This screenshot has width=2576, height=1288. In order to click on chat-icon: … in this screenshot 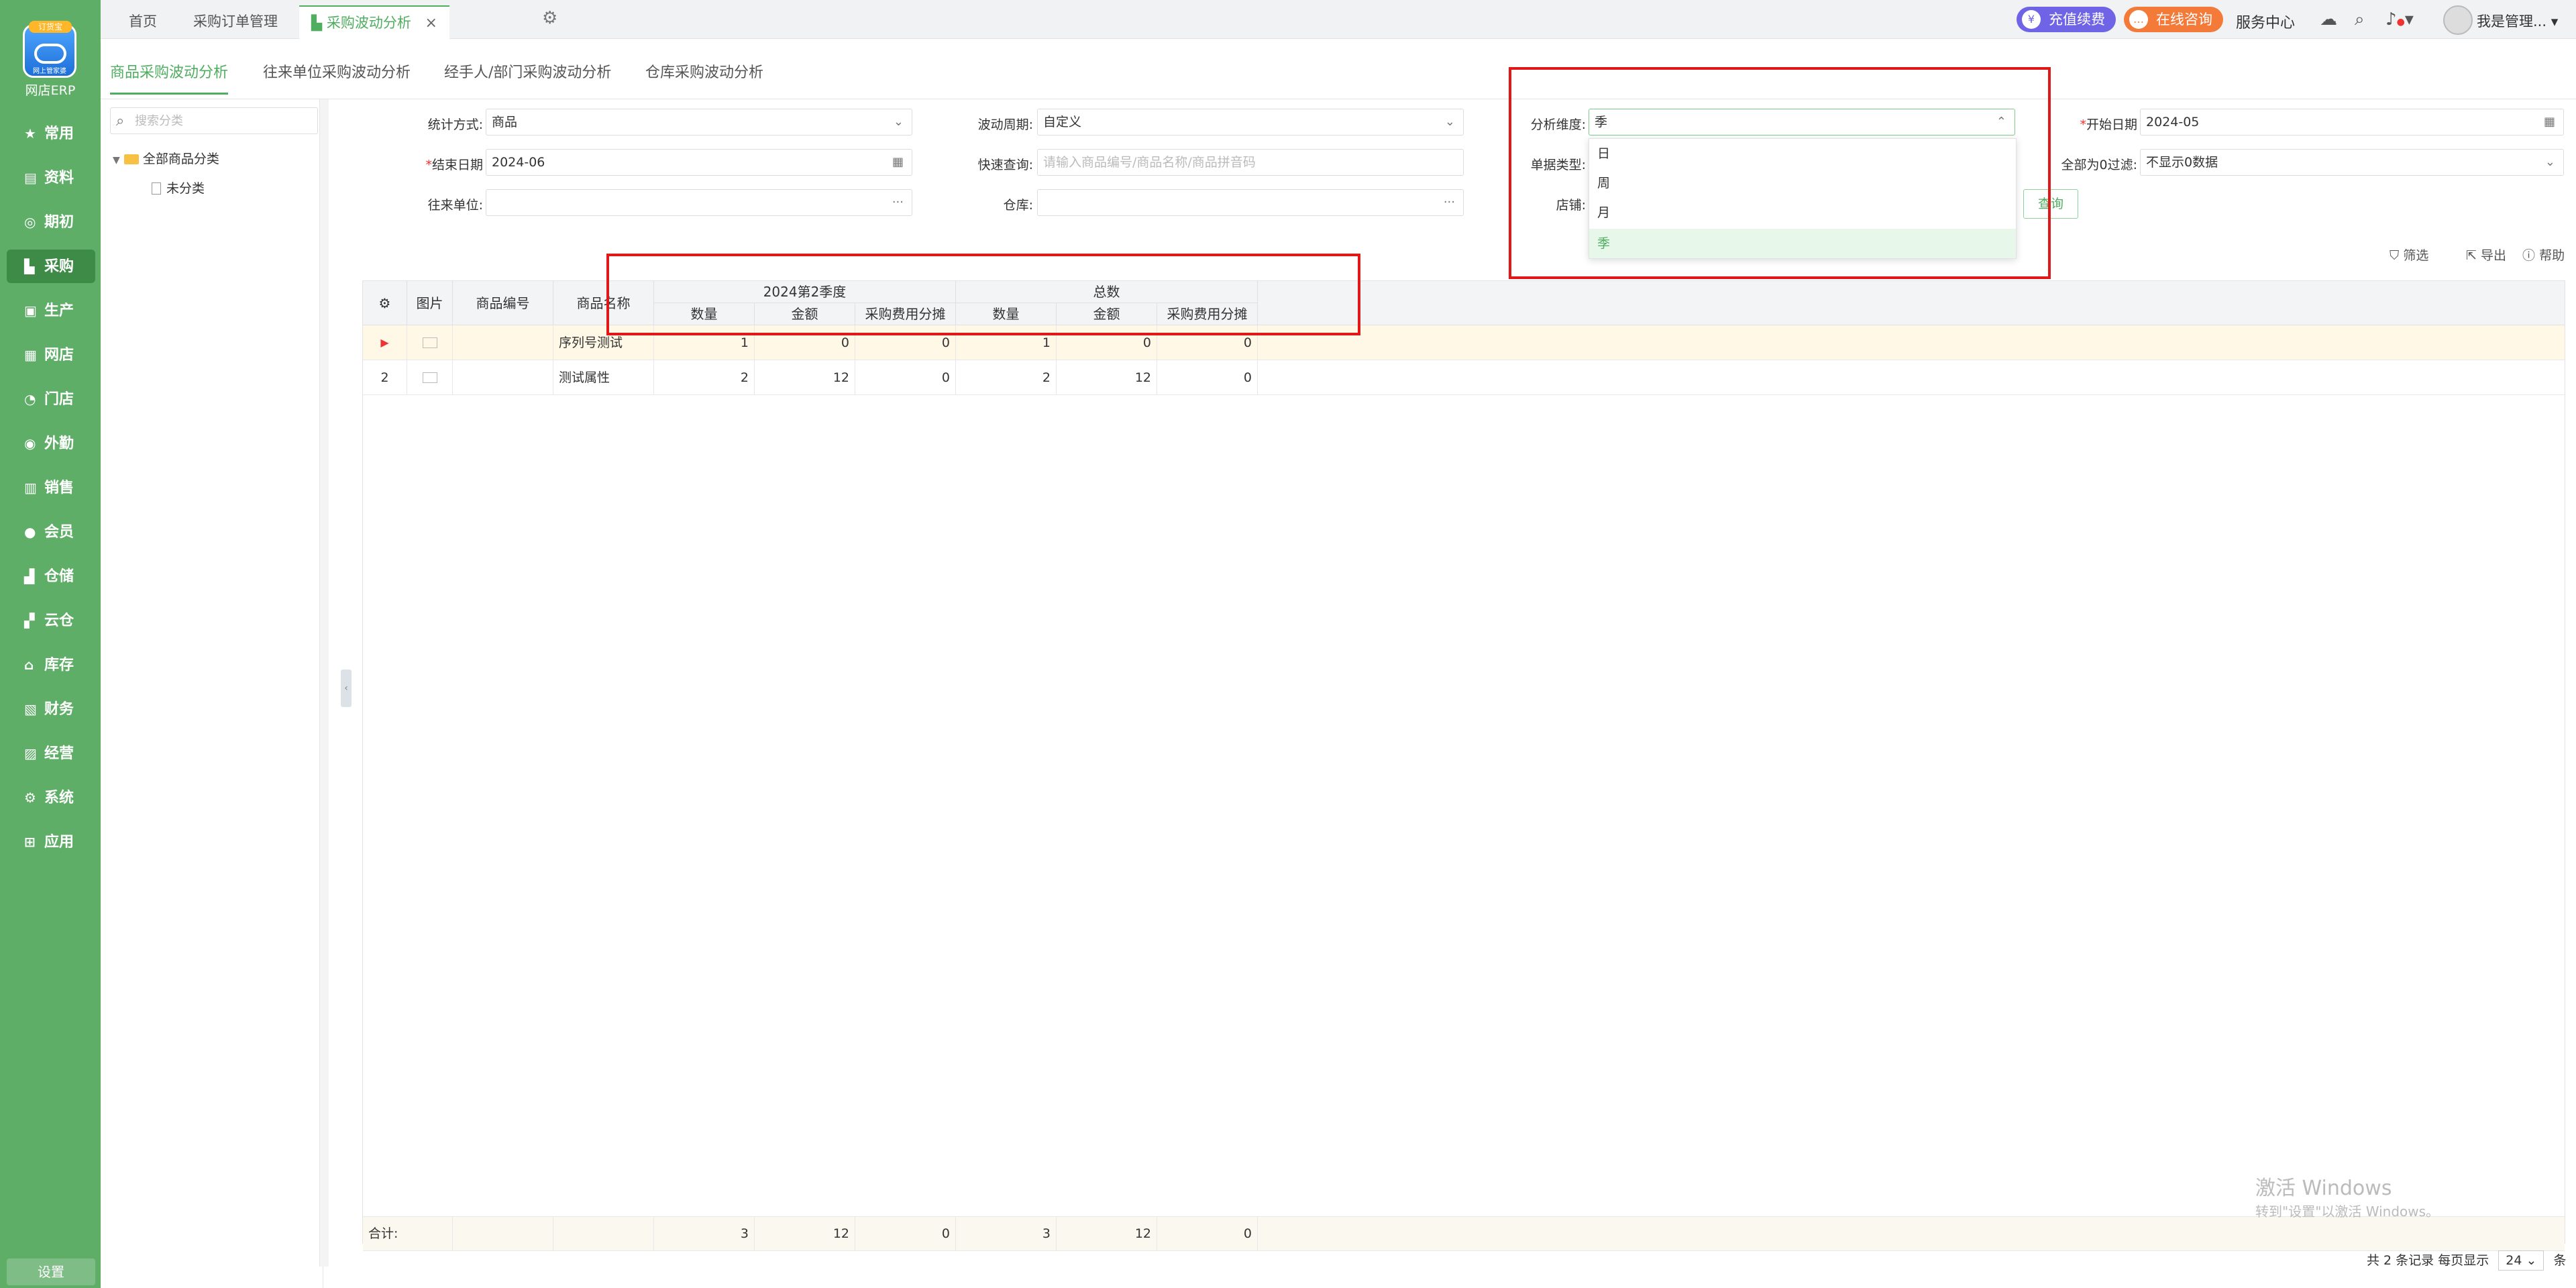, I will do `click(2138, 19)`.